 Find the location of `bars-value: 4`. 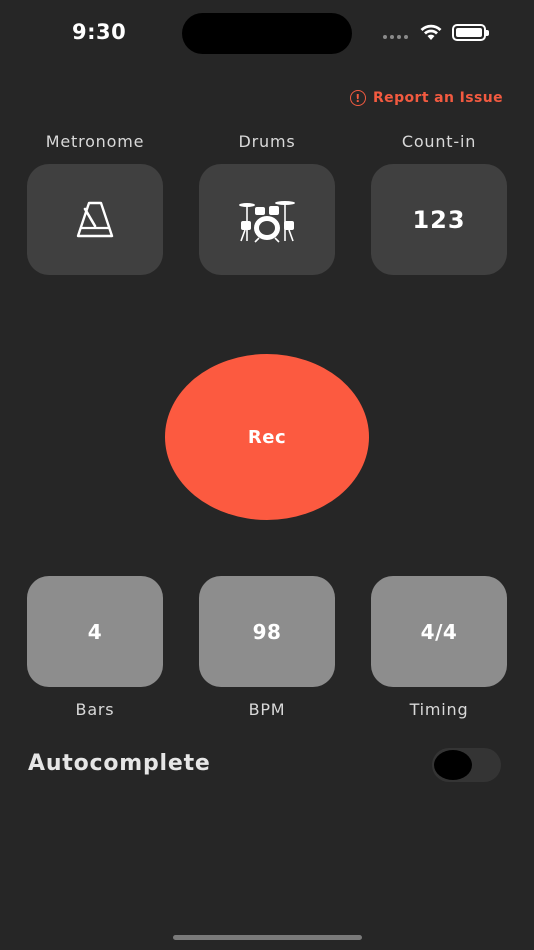

bars-value: 4 is located at coordinates (95, 631).